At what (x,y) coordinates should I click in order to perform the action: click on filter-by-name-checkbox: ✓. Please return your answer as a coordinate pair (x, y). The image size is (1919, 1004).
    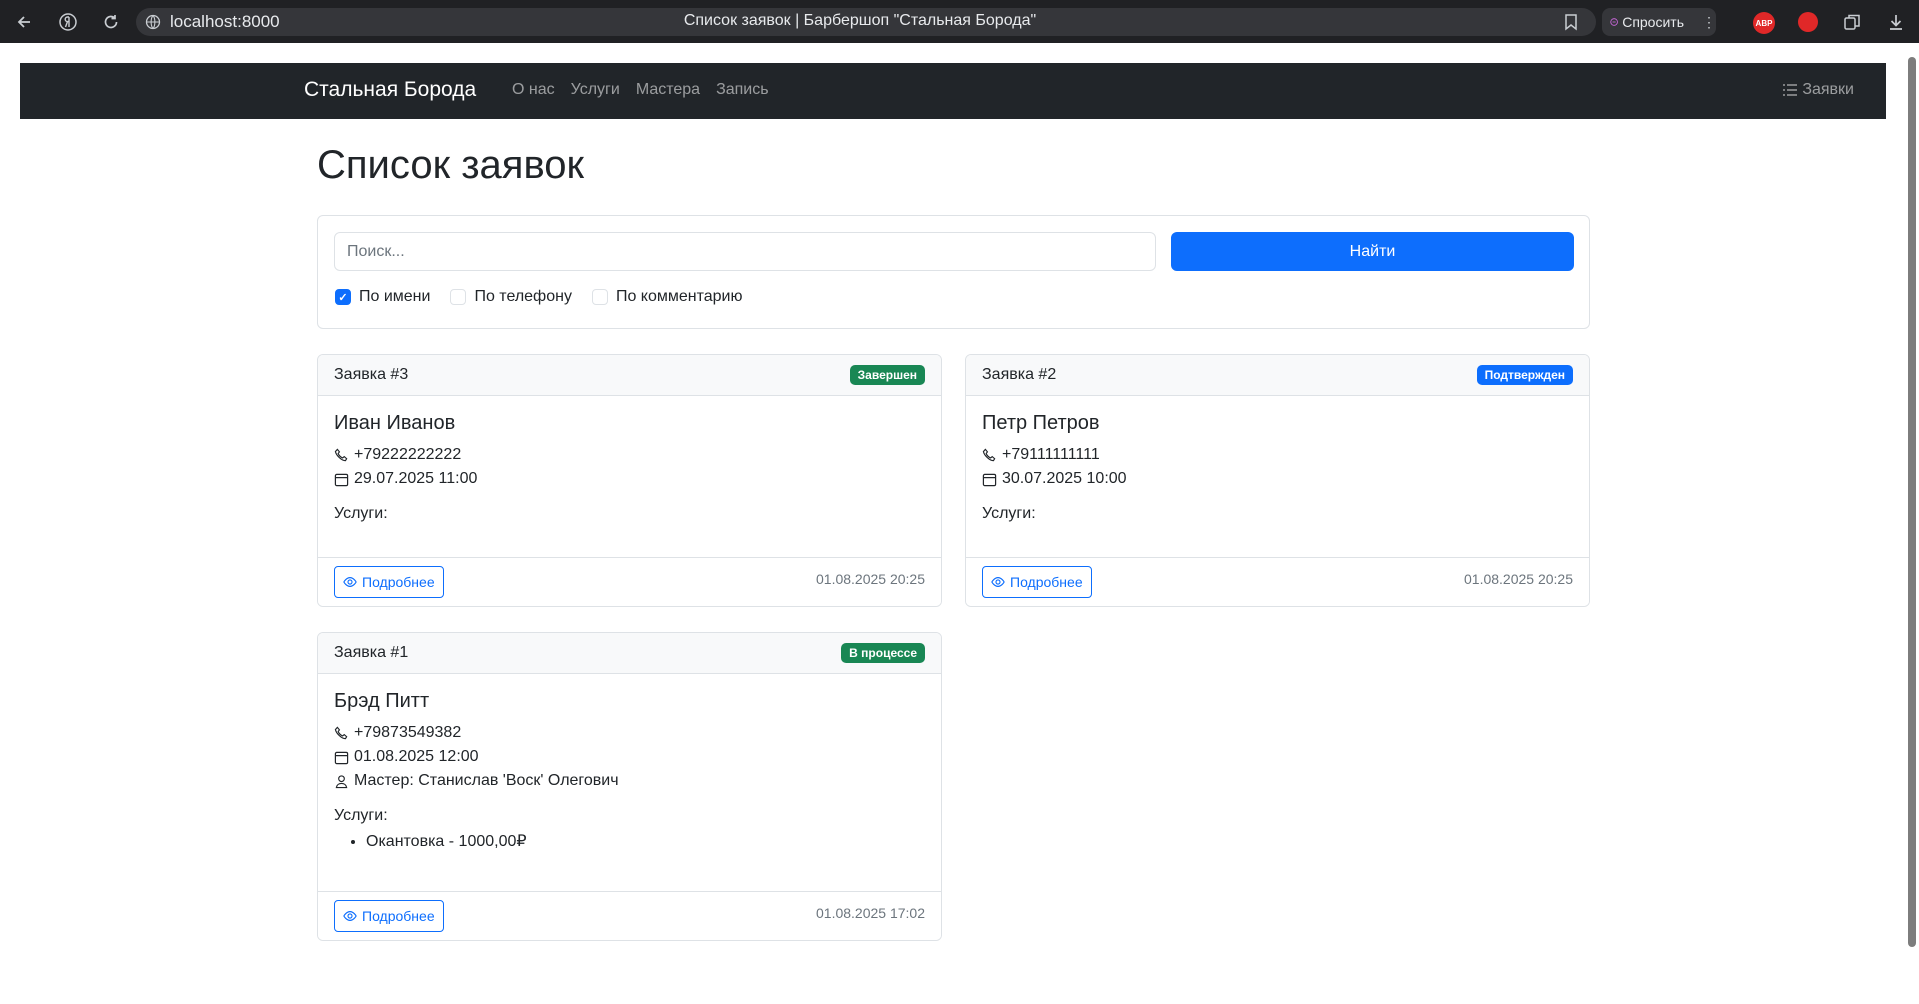
    Looking at the image, I should click on (343, 297).